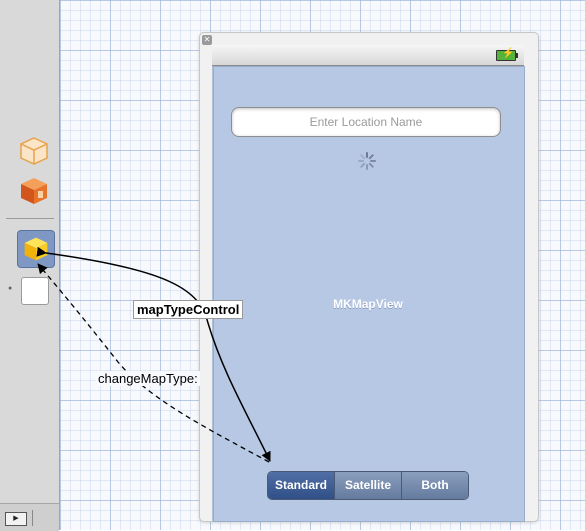  What do you see at coordinates (188, 309) in the screenshot?
I see `outlet-label: mapTypeControl` at bounding box center [188, 309].